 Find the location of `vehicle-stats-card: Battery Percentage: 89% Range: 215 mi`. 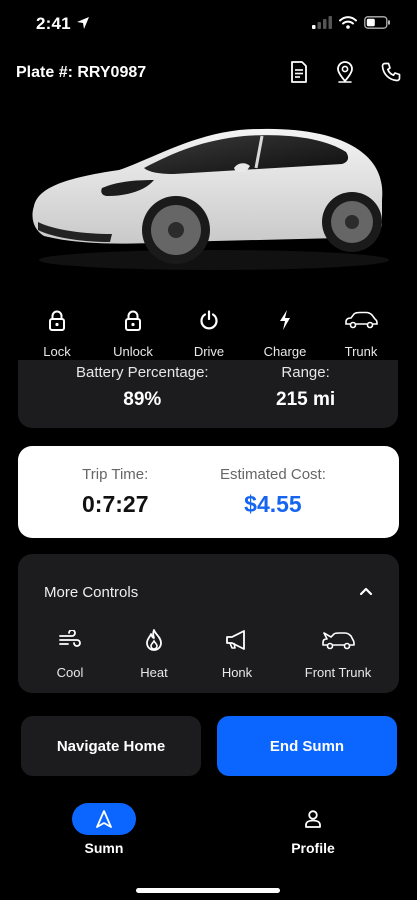

vehicle-stats-card: Battery Percentage: 89% Range: 215 mi is located at coordinates (208, 394).